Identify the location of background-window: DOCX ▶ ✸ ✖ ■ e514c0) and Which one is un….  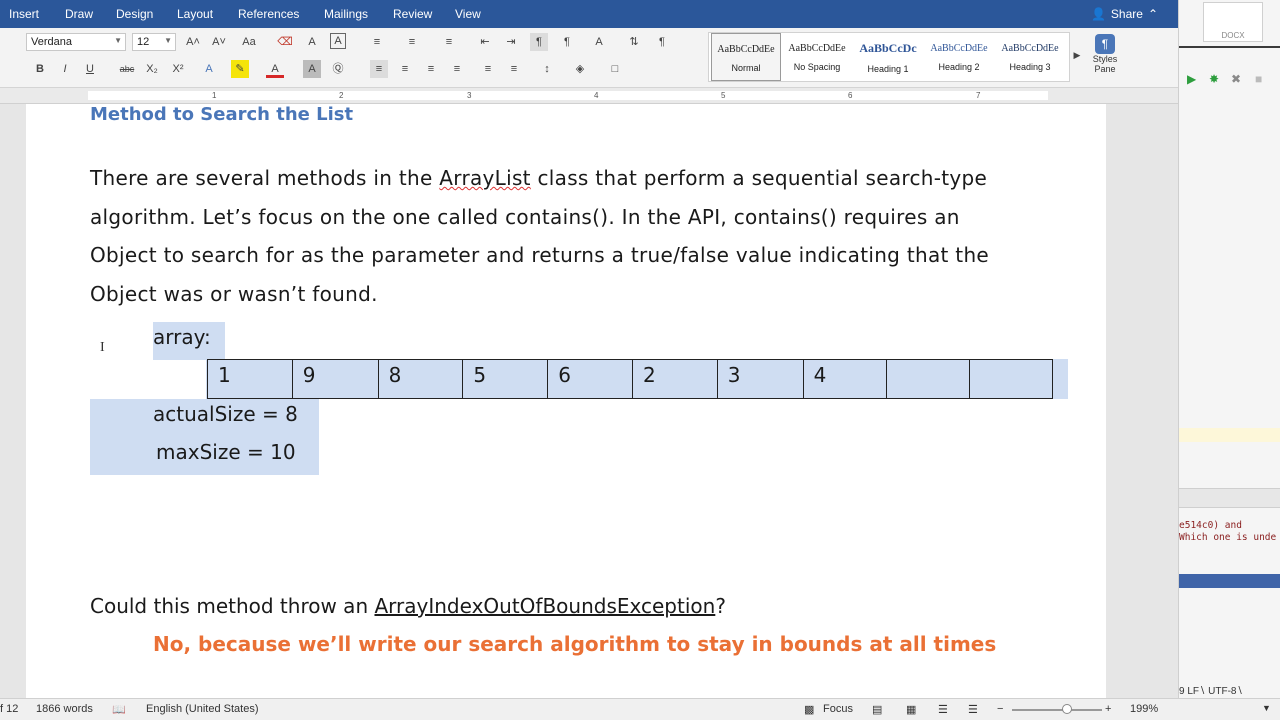
(1229, 349).